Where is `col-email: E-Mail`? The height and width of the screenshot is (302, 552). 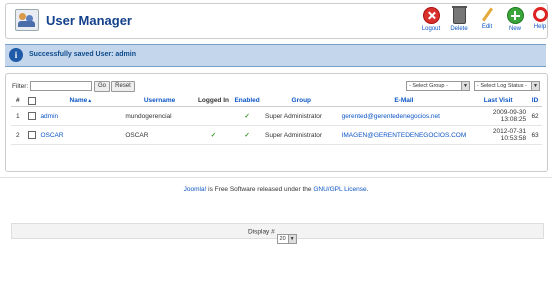
col-email: E-Mail is located at coordinates (404, 101).